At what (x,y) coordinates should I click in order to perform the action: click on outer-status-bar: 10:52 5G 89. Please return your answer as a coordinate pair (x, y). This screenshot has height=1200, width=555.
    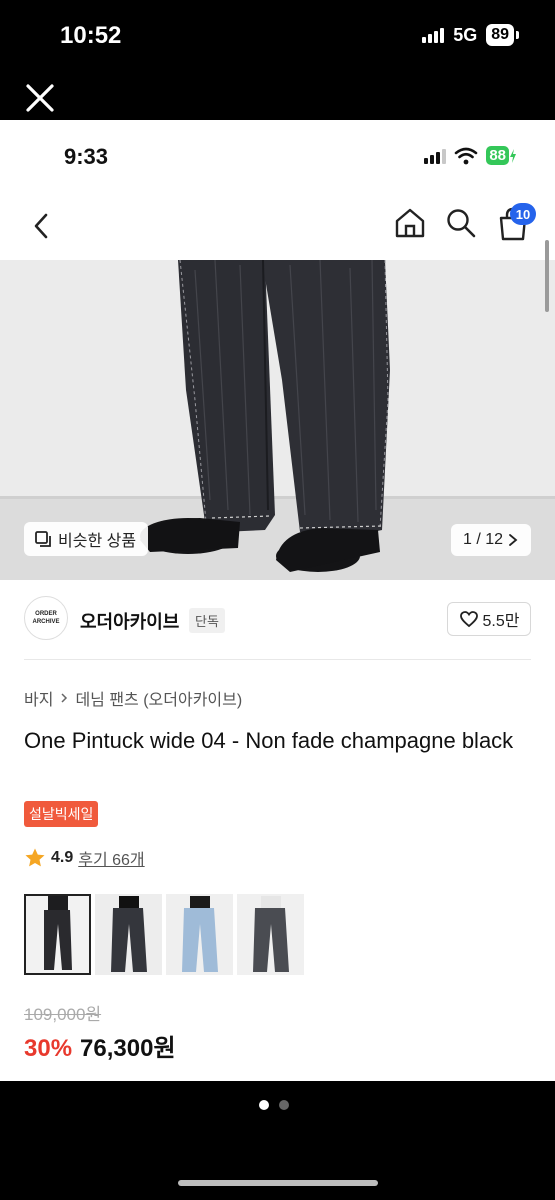
    Looking at the image, I should click on (277, 35).